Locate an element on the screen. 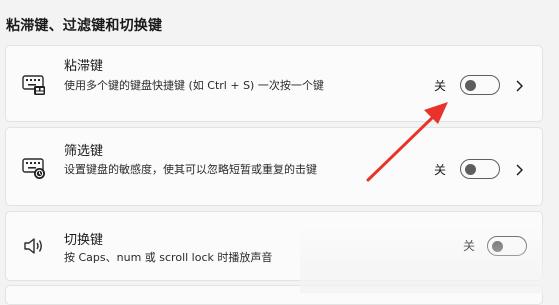  sticky-keys-keyboard-icon is located at coordinates (34, 84).